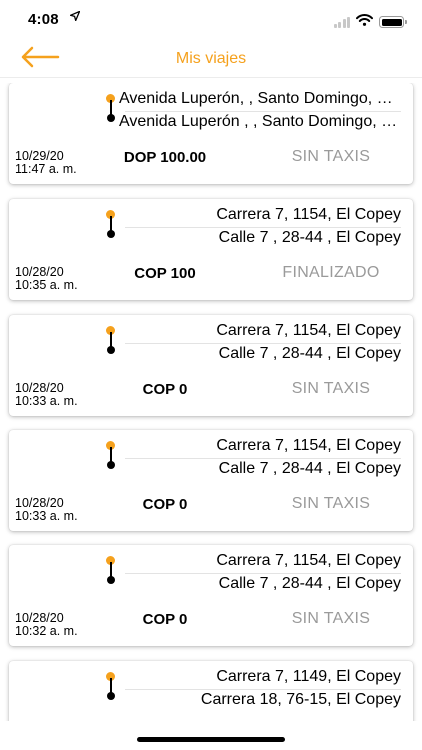 Image resolution: width=422 pixels, height=750 pixels. Describe the element at coordinates (331, 272) in the screenshot. I see `trip-status: FINALIZADO` at that location.